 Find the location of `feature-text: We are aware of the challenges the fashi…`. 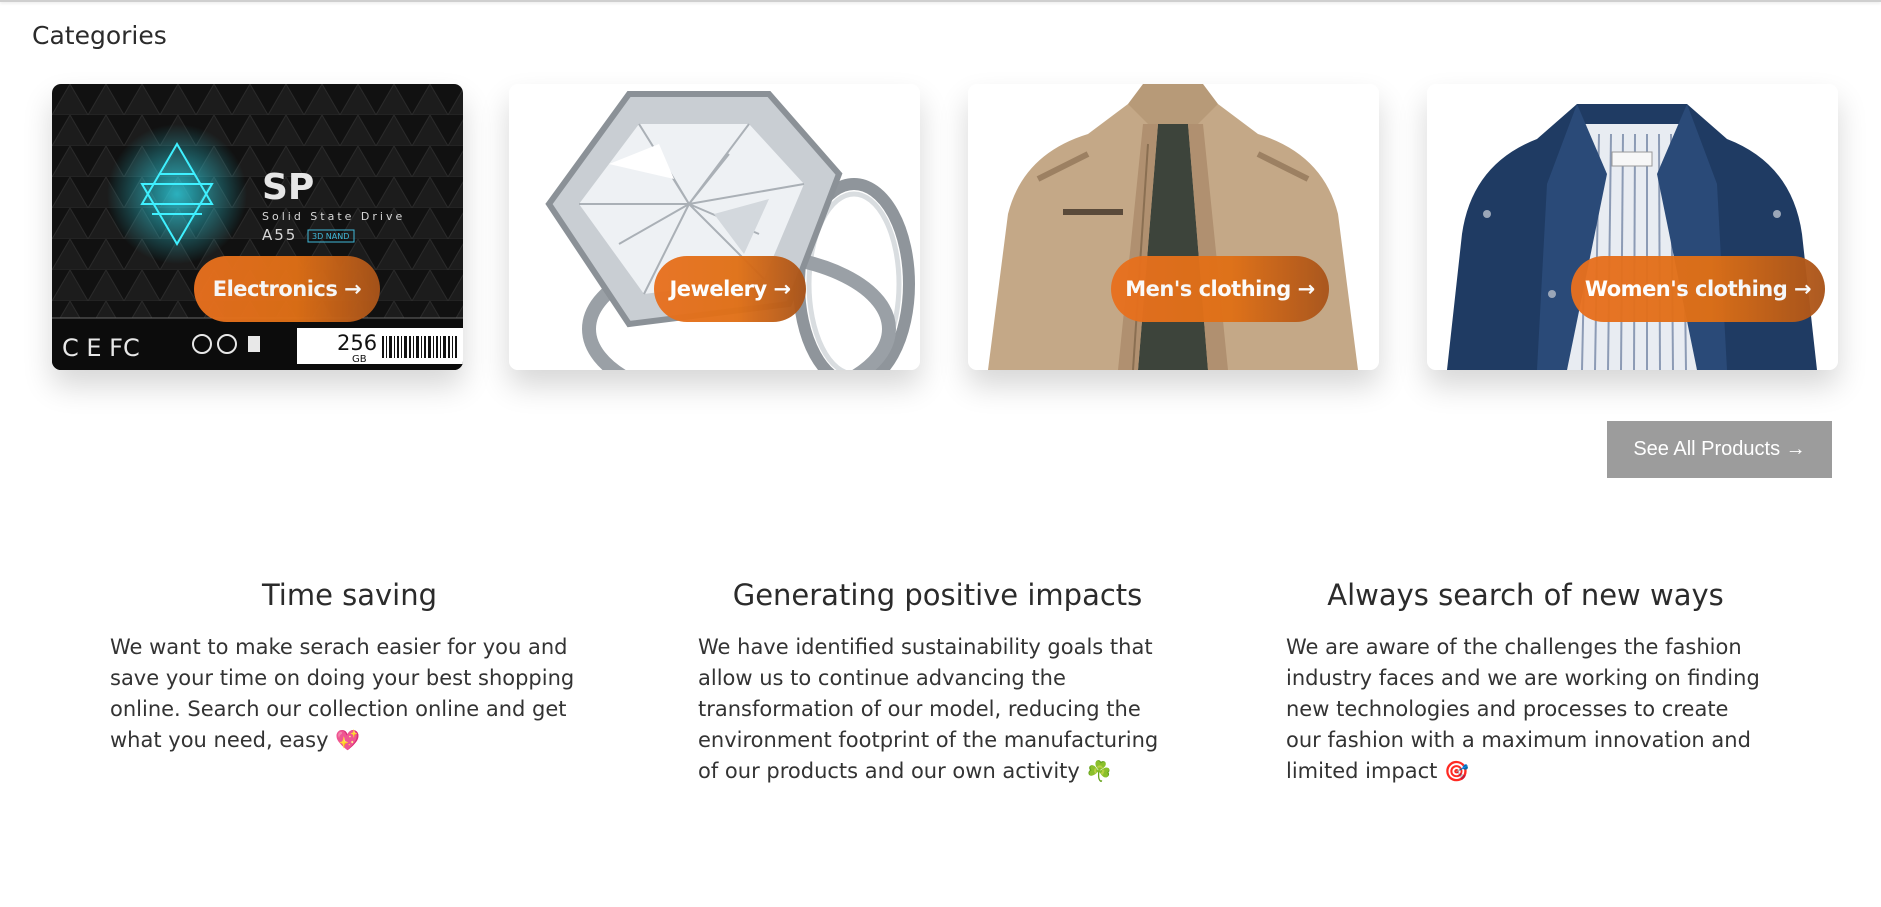

feature-text: We are aware of the challenges the fashi… is located at coordinates (1525, 709).